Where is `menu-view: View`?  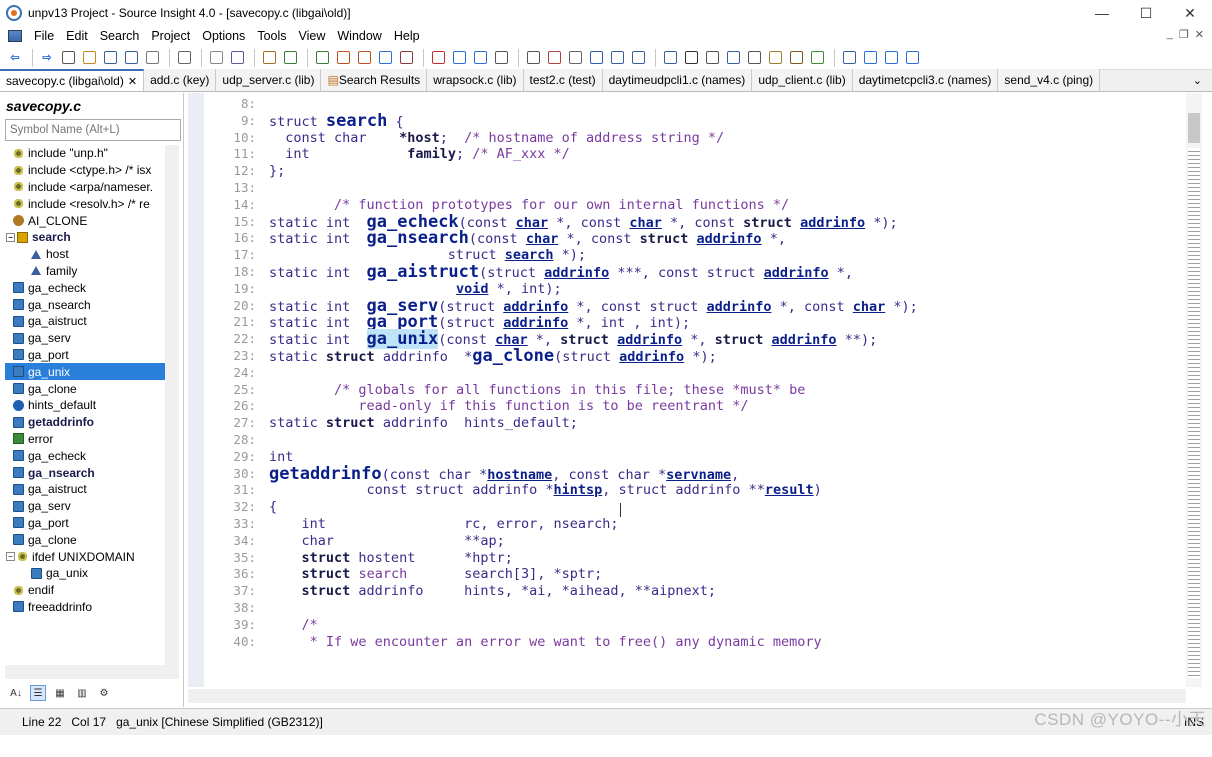 menu-view: View is located at coordinates (312, 36).